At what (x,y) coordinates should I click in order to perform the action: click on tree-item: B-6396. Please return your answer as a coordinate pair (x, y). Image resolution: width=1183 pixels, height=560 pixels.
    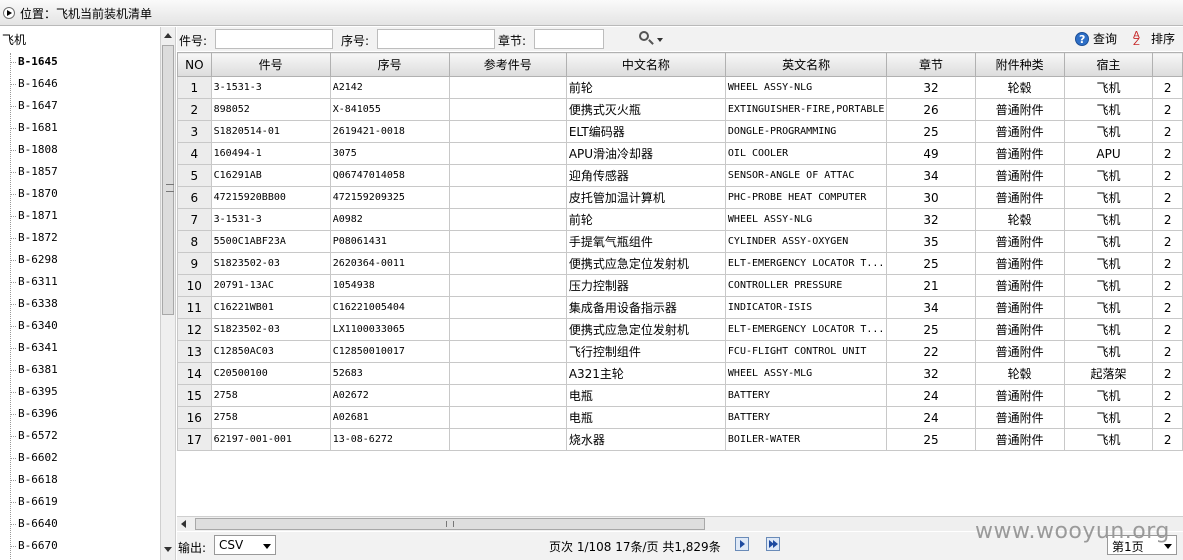
    Looking at the image, I should click on (80, 414).